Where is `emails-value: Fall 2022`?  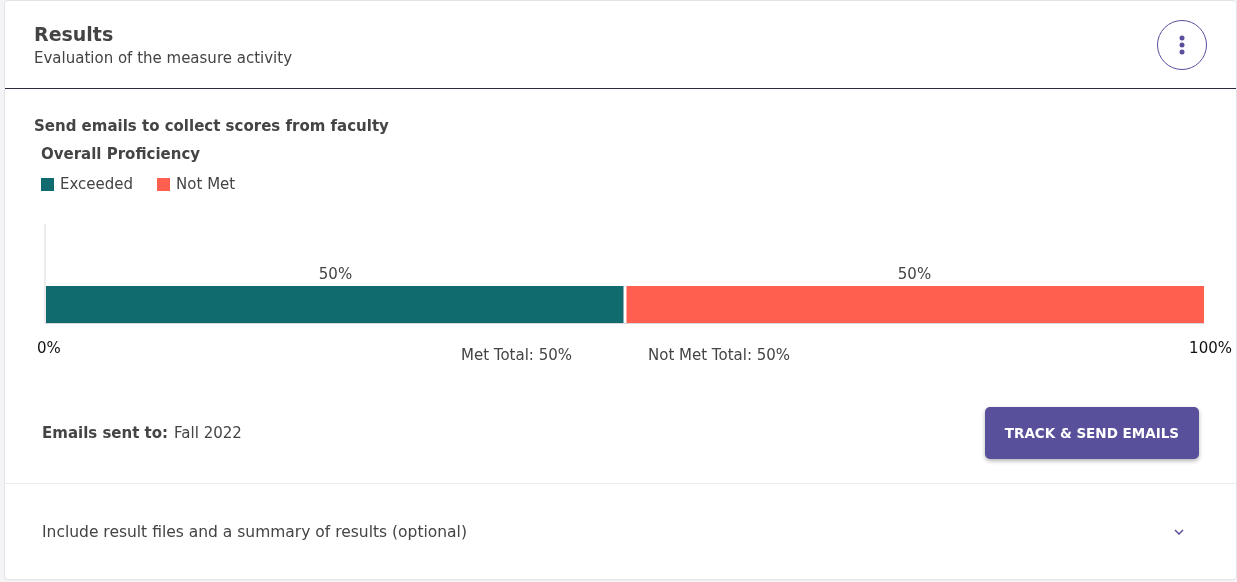
emails-value: Fall 2022 is located at coordinates (208, 433).